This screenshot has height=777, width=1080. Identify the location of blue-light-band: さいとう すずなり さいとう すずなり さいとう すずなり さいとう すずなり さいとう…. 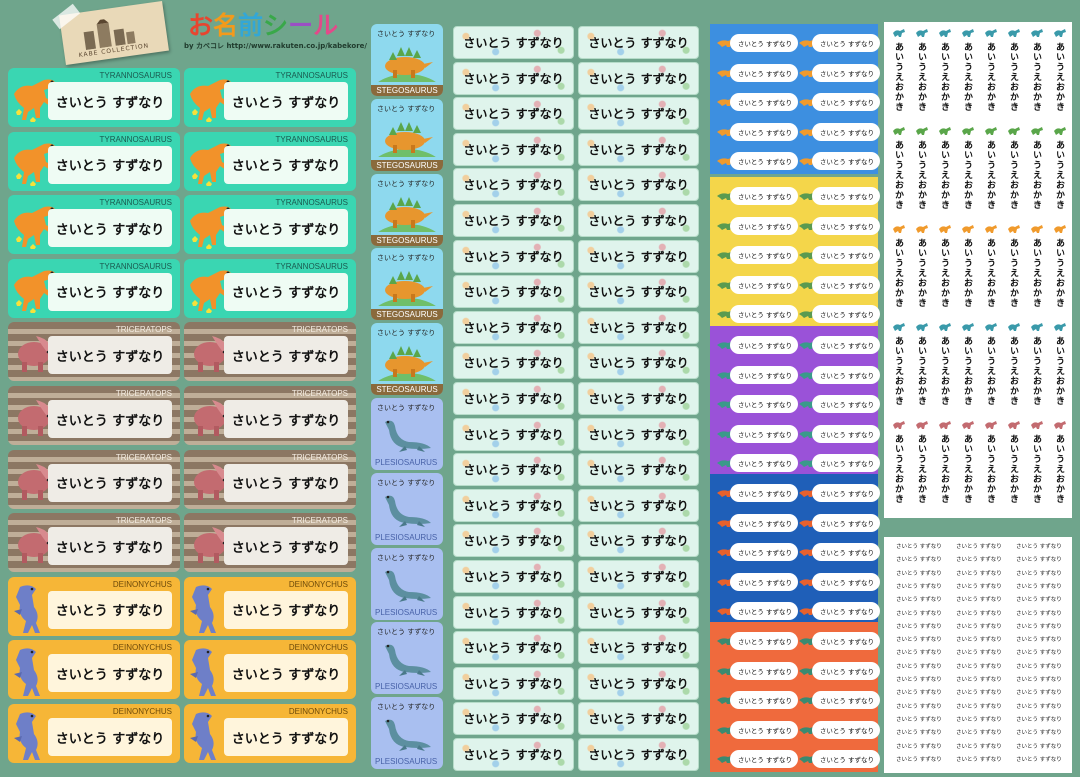
(795, 99).